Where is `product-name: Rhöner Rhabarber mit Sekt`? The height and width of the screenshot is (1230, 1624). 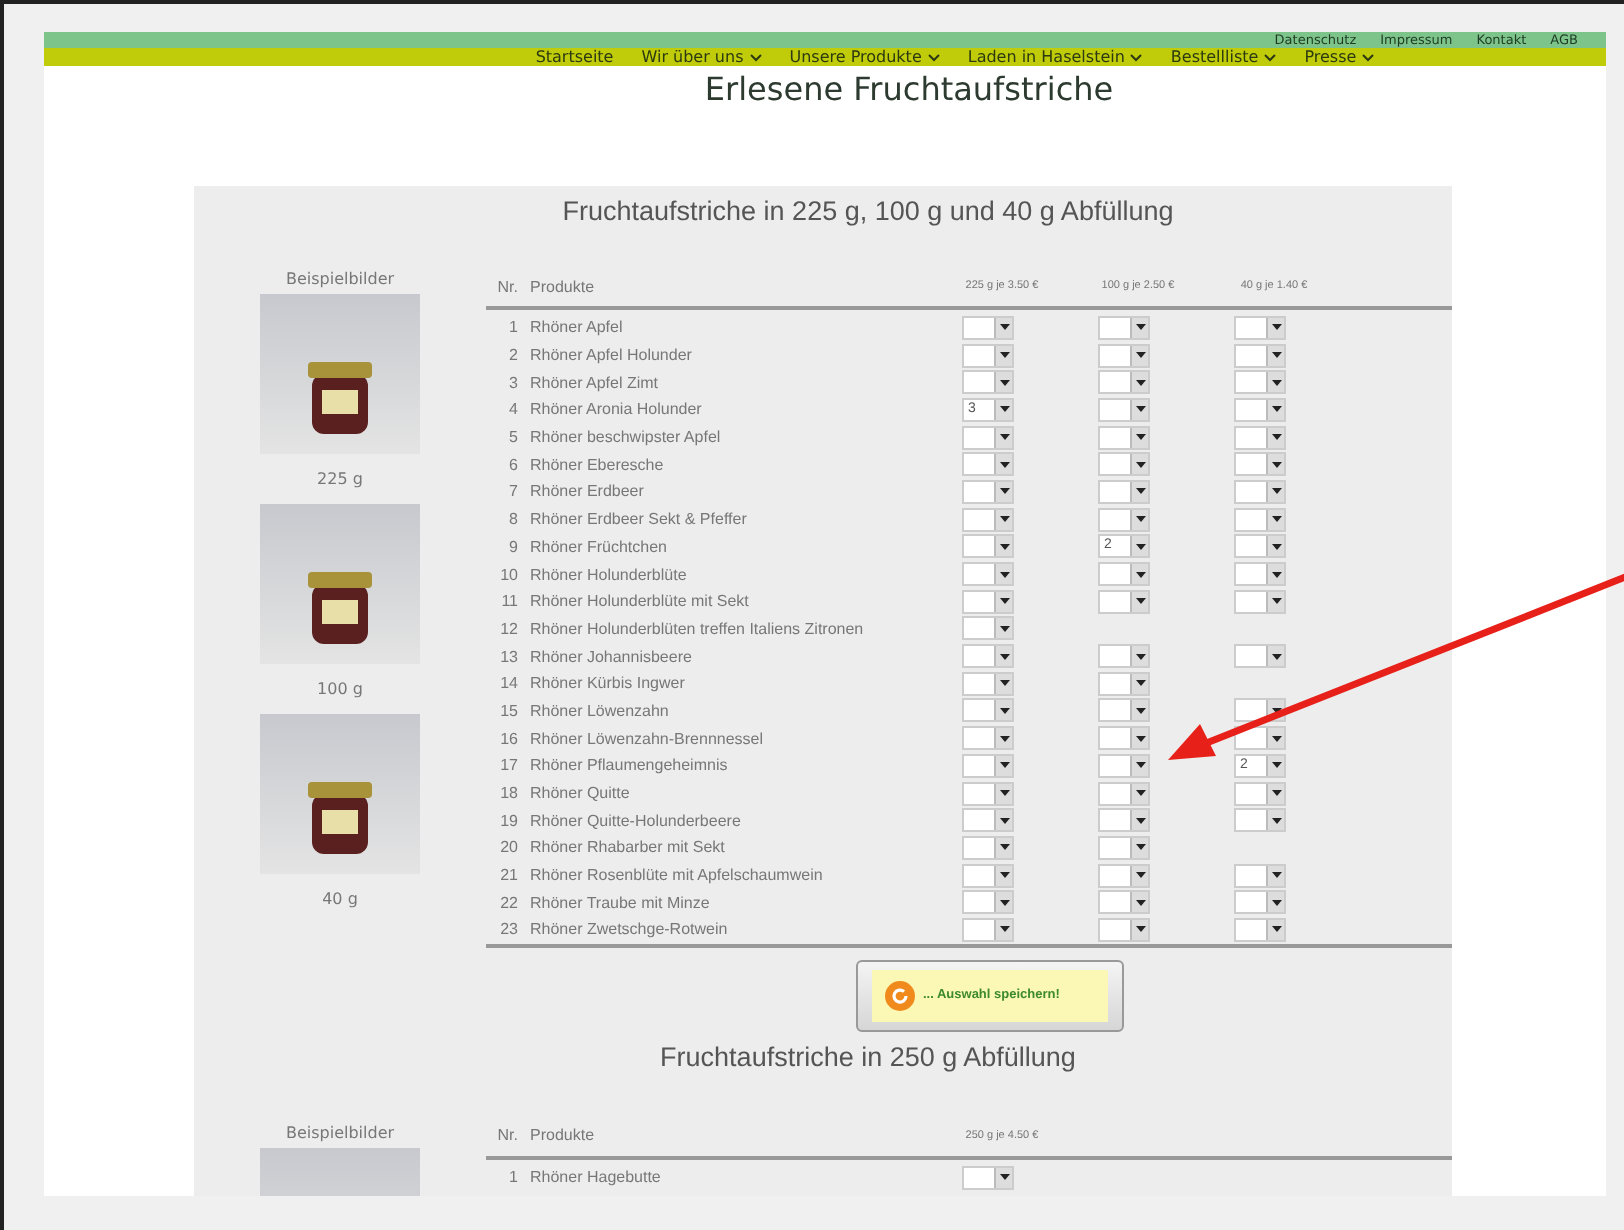 product-name: Rhöner Rhabarber mit Sekt is located at coordinates (628, 847).